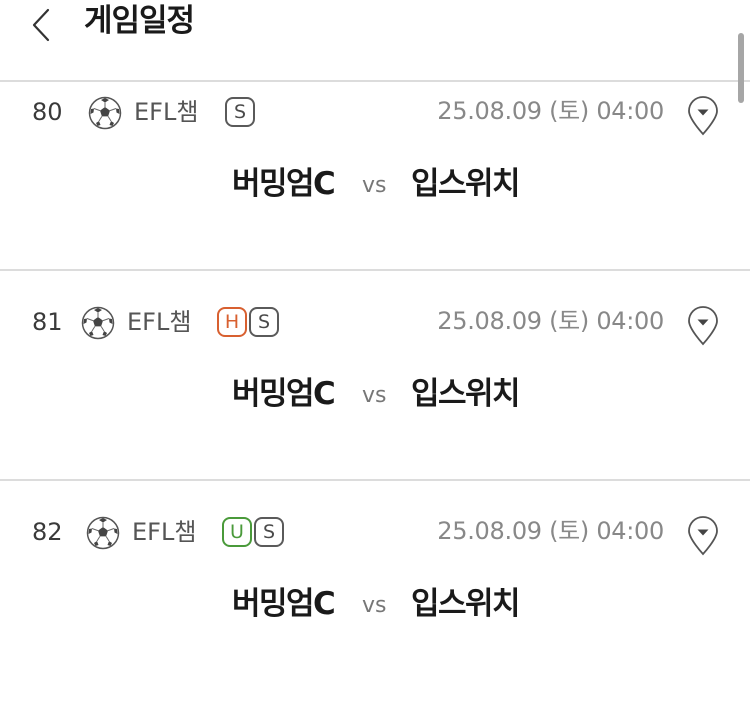 Image resolution: width=750 pixels, height=712 pixels. I want to click on badge-h: H, so click(232, 322).